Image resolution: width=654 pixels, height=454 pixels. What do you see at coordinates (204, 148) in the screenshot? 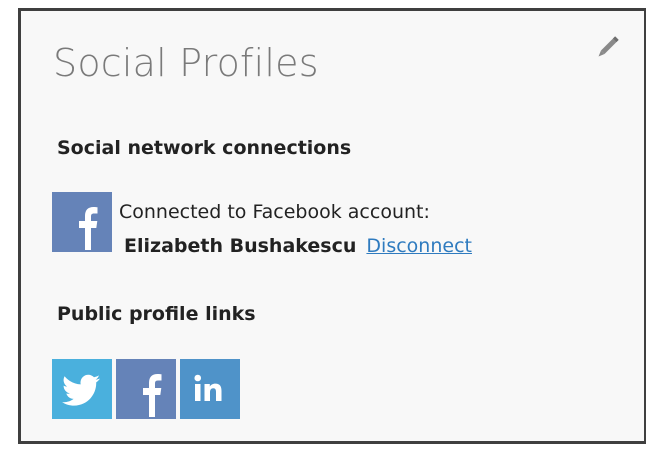
I see `connections-heading: Social network connections` at bounding box center [204, 148].